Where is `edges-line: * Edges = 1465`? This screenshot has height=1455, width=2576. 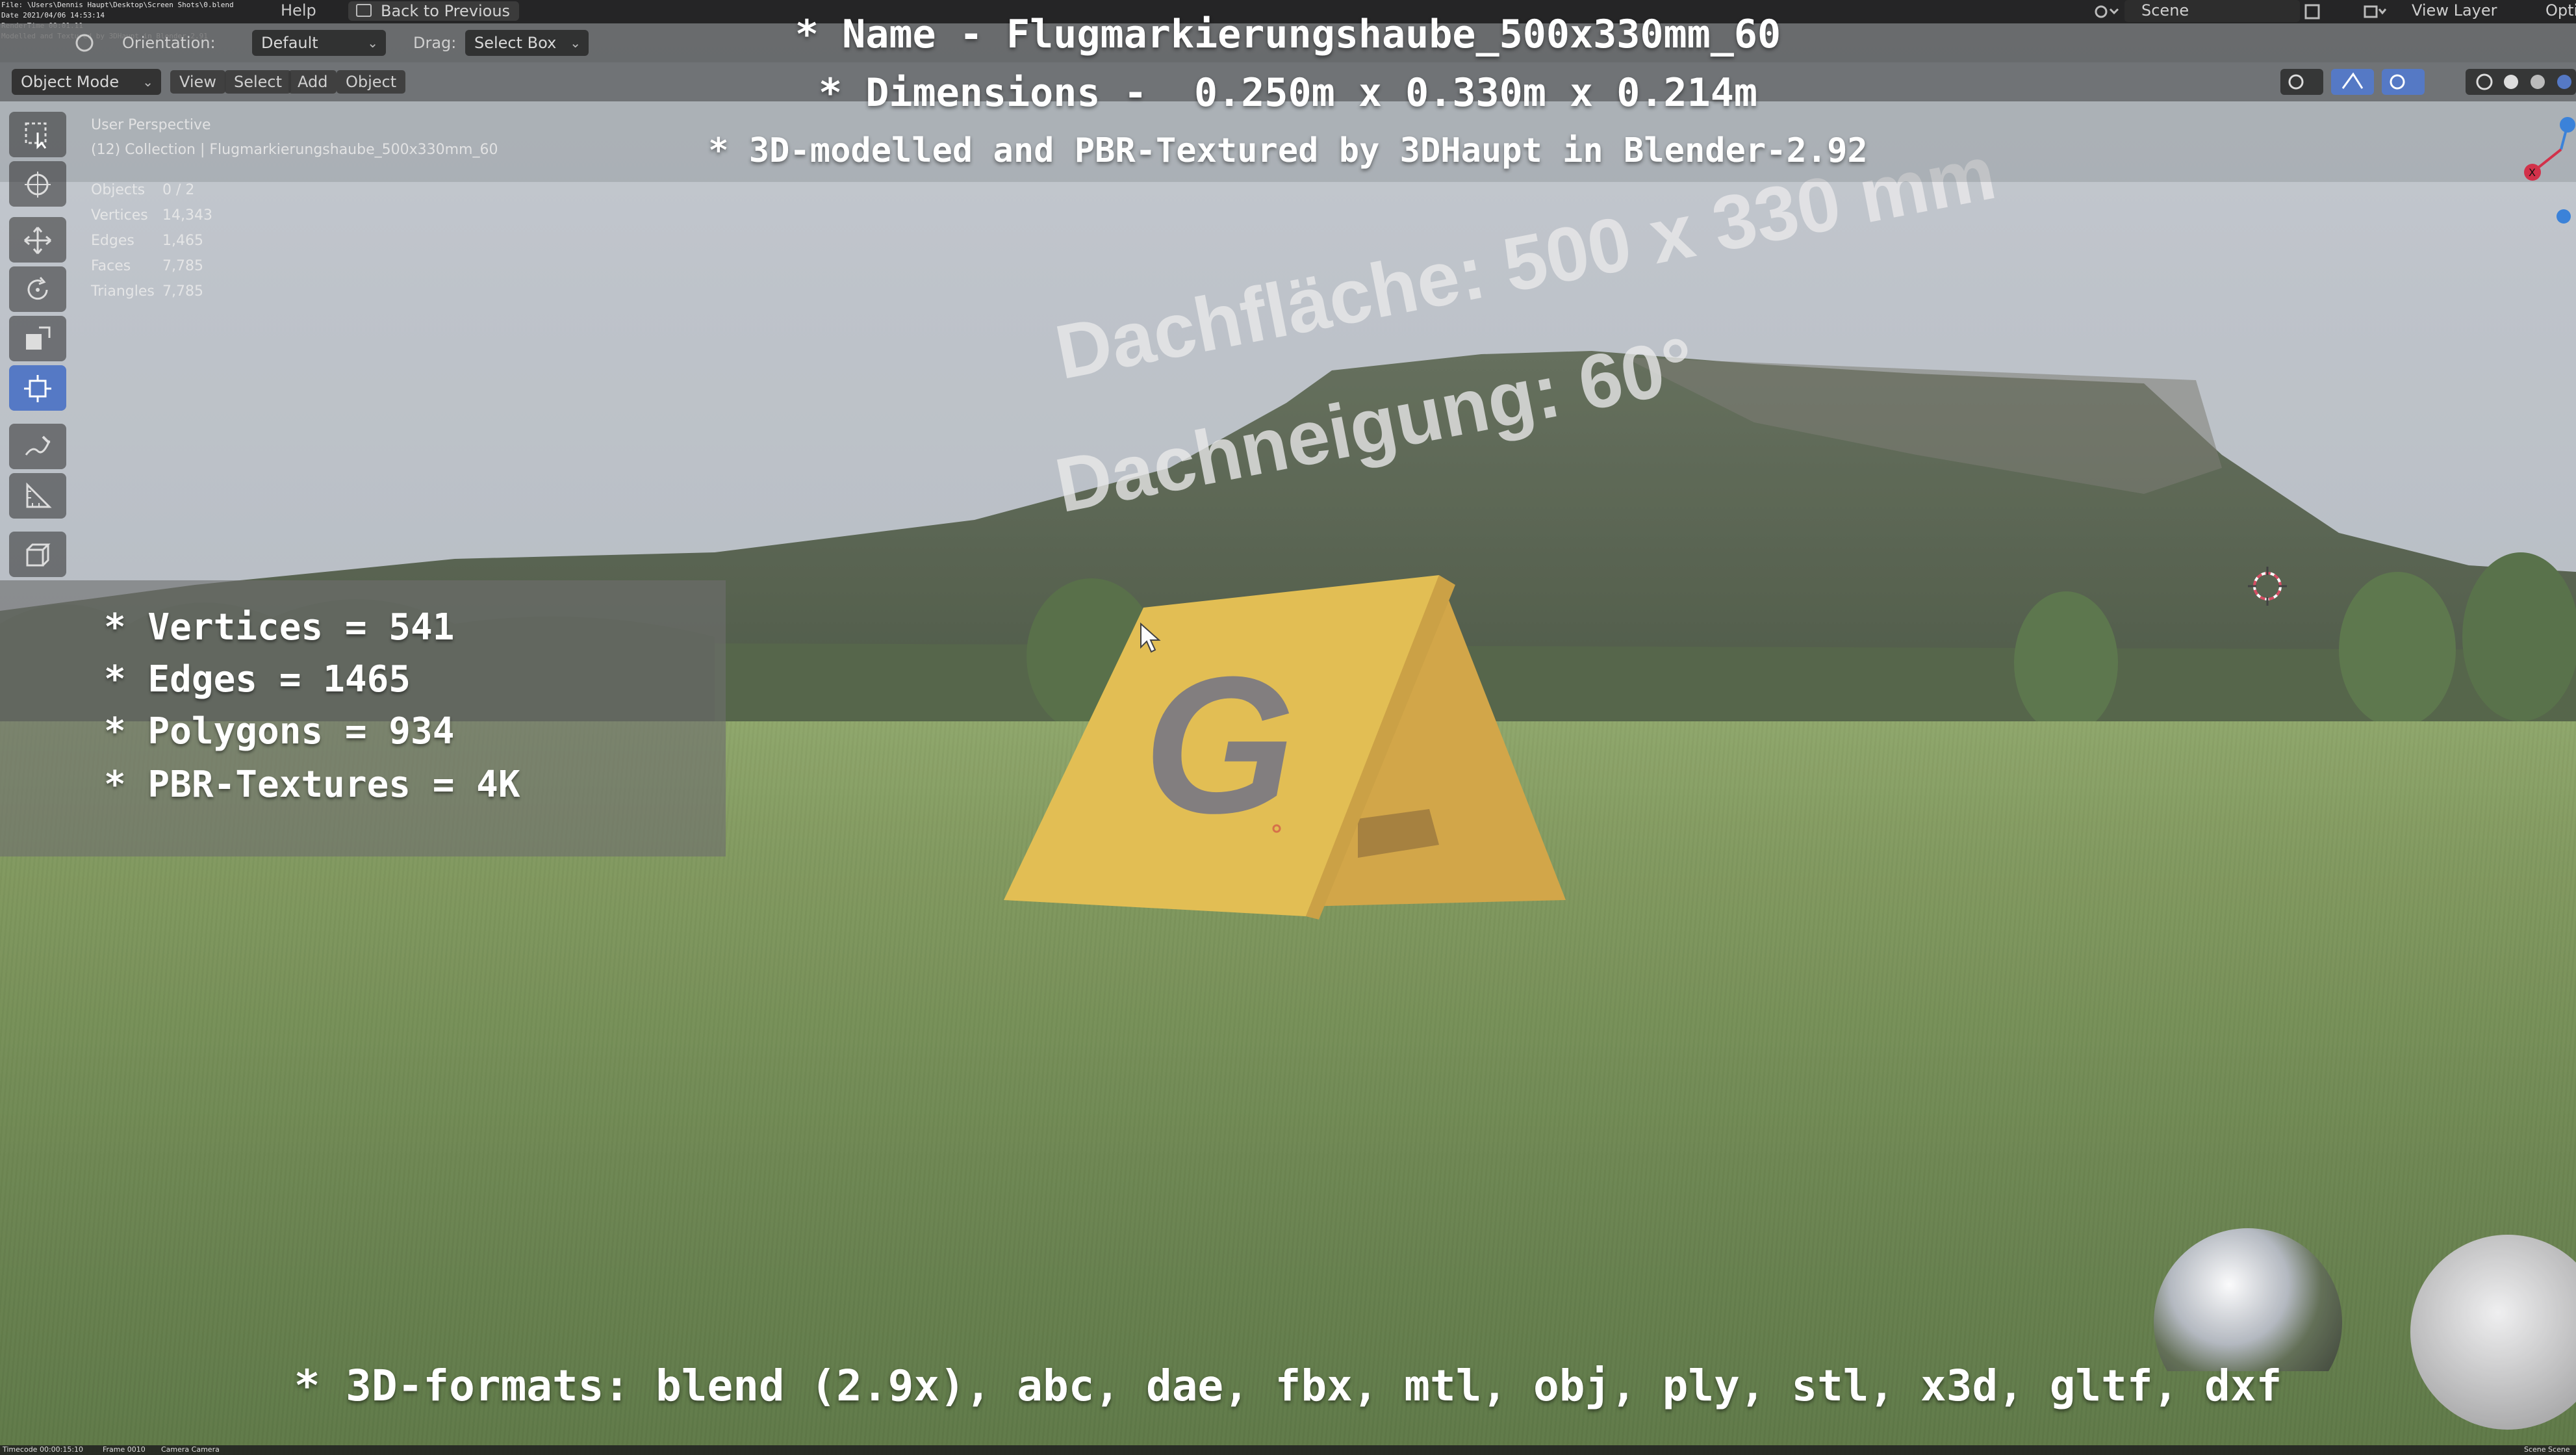
edges-line: * Edges = 1465 is located at coordinates (257, 680).